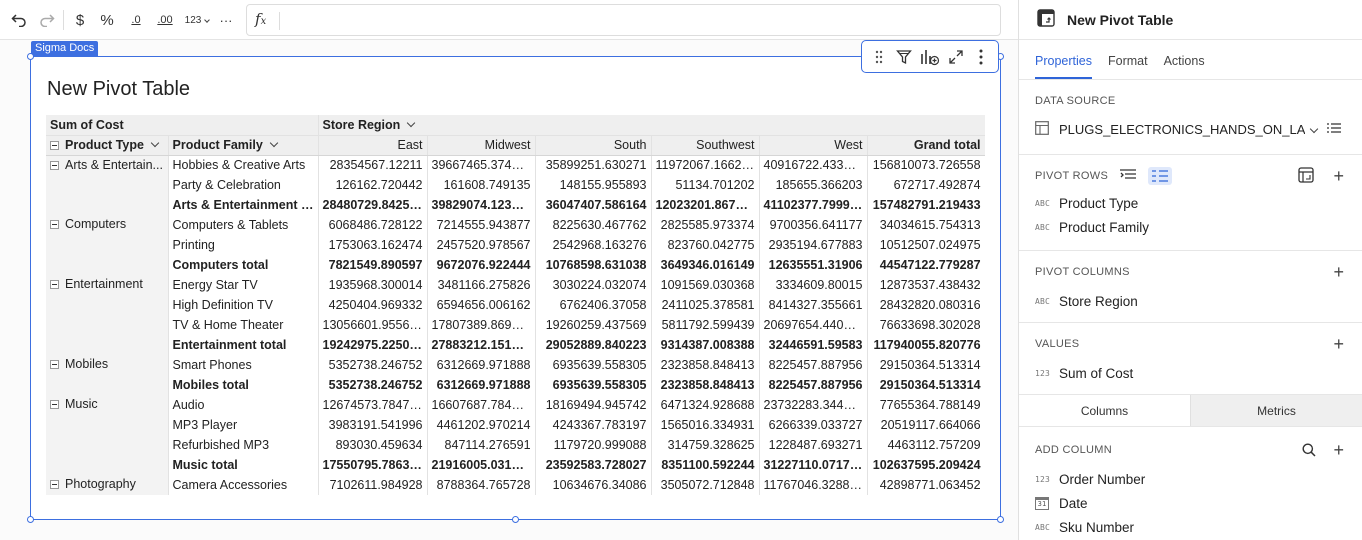 Image resolution: width=1362 pixels, height=540 pixels. What do you see at coordinates (243, 185) in the screenshot?
I see `product-family-cell: Party & Celebration` at bounding box center [243, 185].